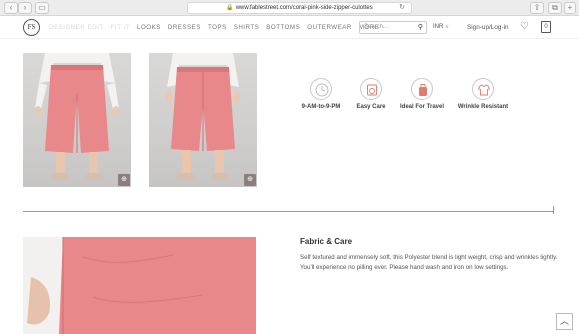 Image resolution: width=579 pixels, height=334 pixels. I want to click on section-divider, so click(288, 211).